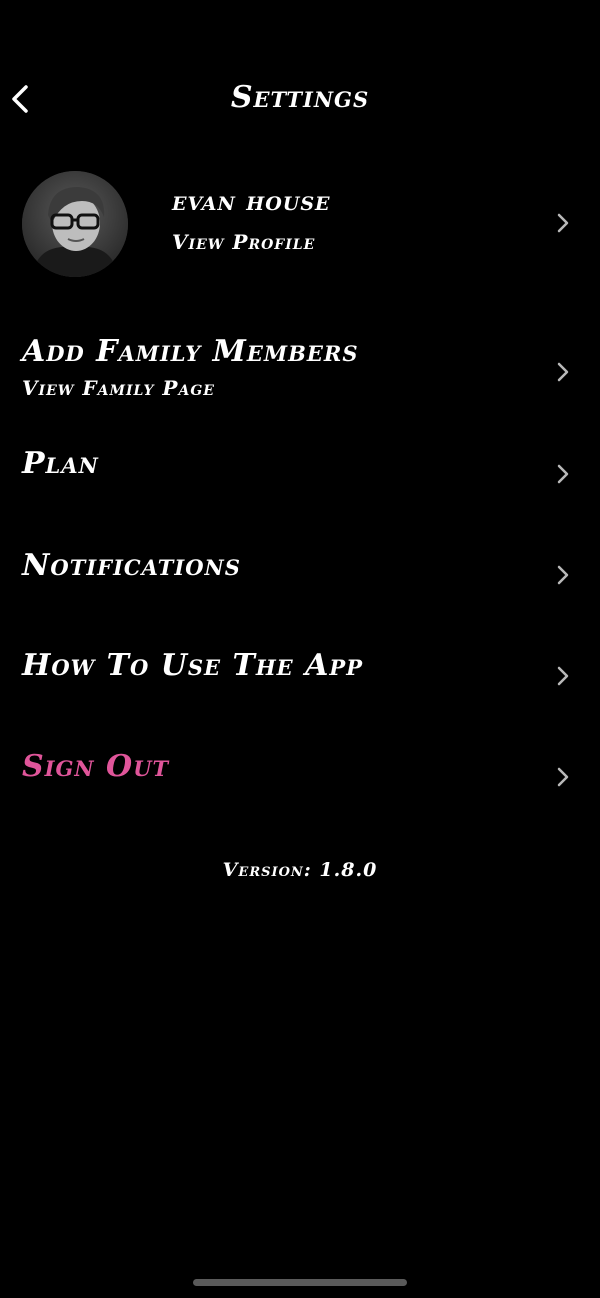 The height and width of the screenshot is (1298, 600). What do you see at coordinates (118, 388) in the screenshot?
I see `view-family-page-label: View Family Page` at bounding box center [118, 388].